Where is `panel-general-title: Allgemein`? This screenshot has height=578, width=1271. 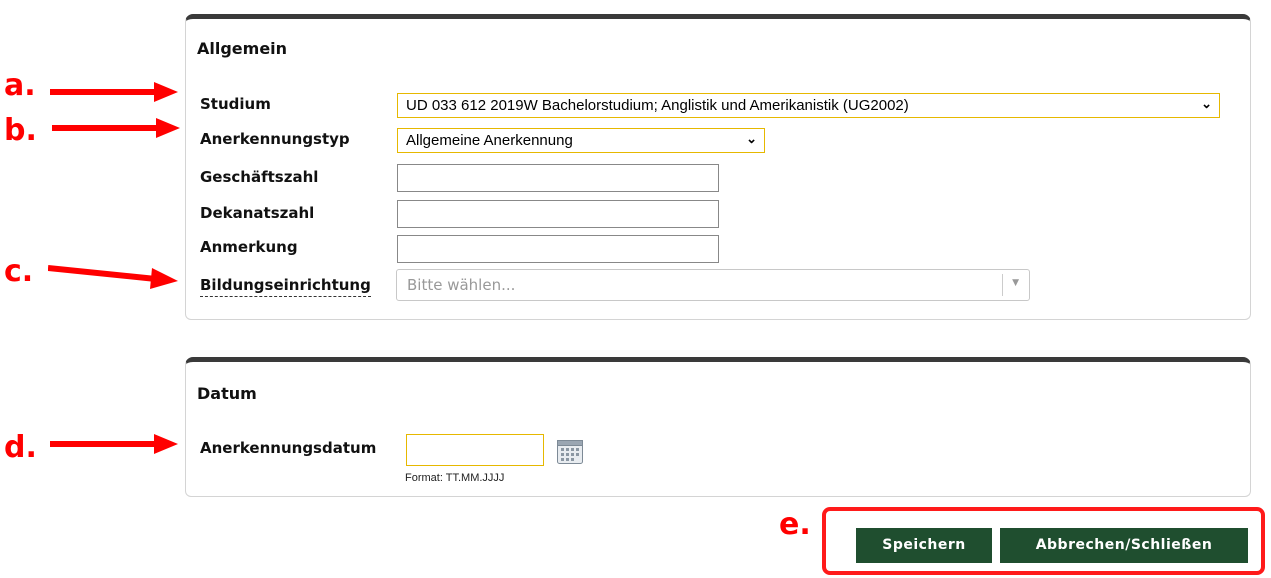 panel-general-title: Allgemein is located at coordinates (242, 48).